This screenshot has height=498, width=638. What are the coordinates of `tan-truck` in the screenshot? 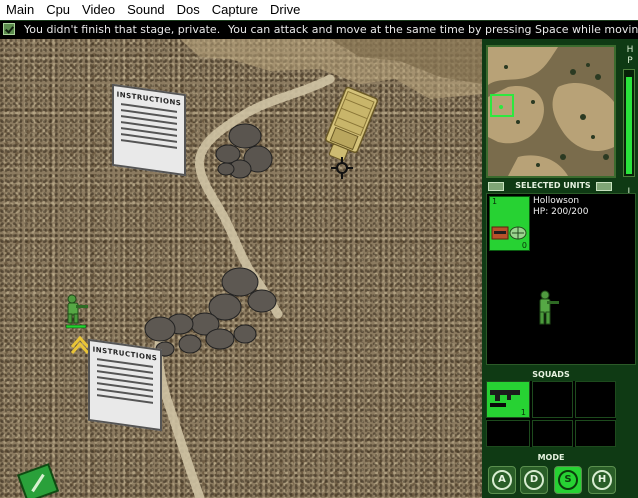 It's located at (352, 123).